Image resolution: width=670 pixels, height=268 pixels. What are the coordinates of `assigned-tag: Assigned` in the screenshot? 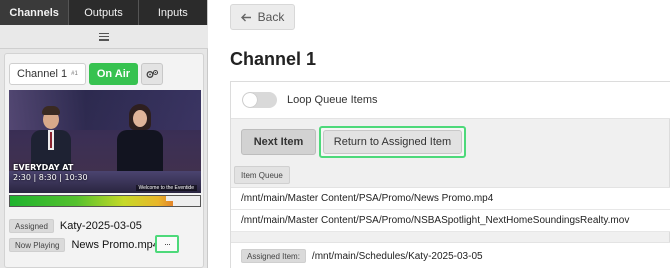 It's located at (31, 226).